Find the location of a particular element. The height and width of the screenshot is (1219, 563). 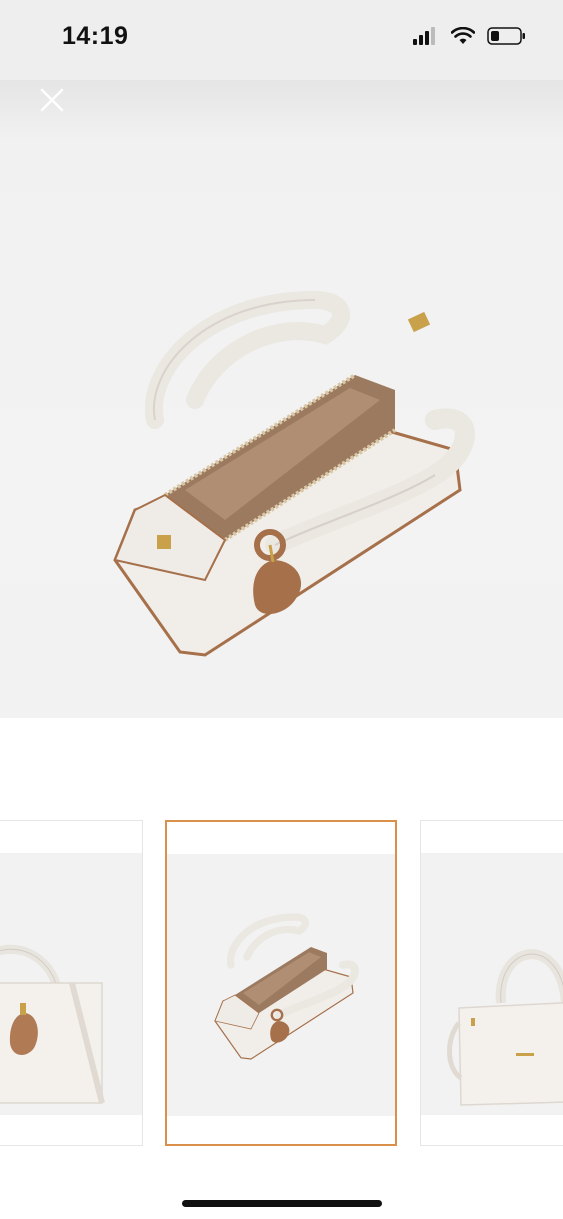

bag-side-view-image is located at coordinates (505, 1027).